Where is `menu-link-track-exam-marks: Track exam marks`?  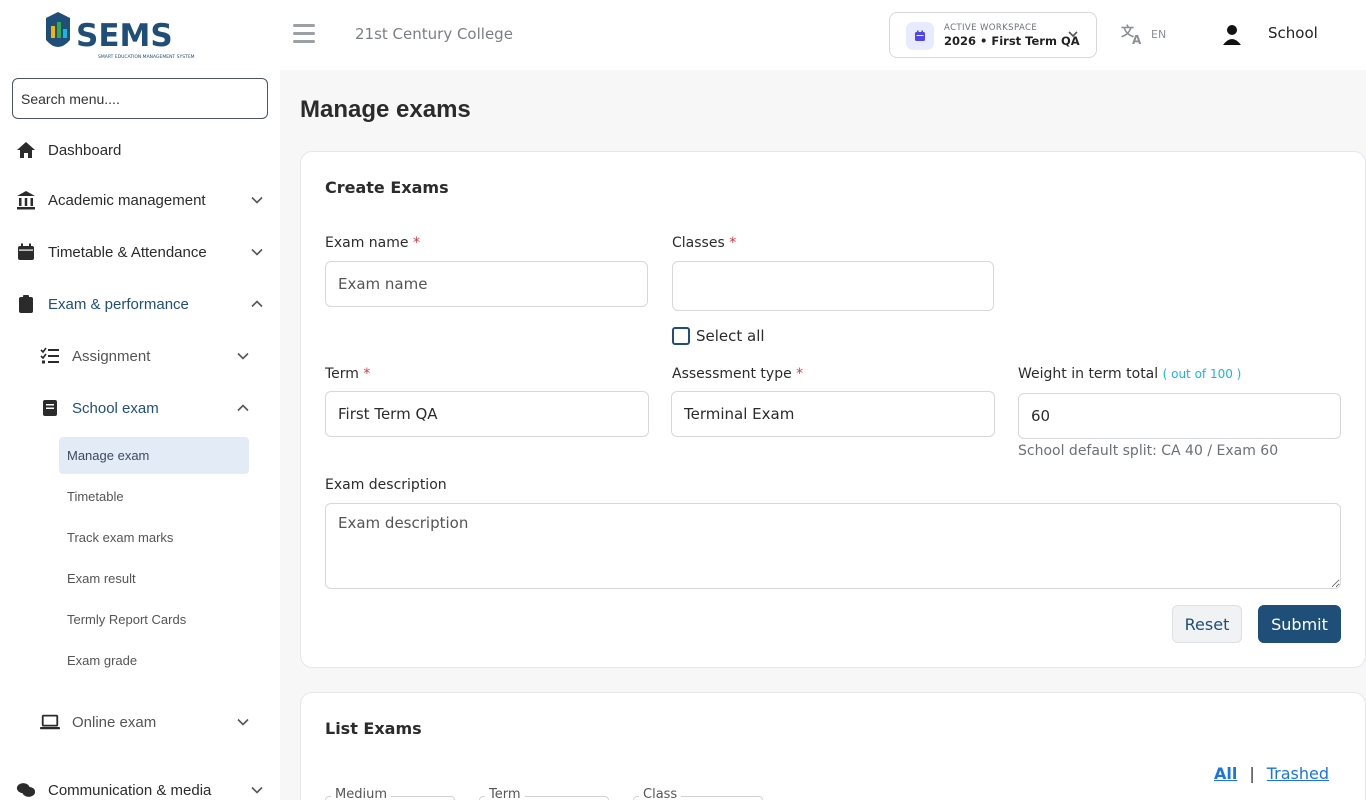 menu-link-track-exam-marks: Track exam marks is located at coordinates (154, 537).